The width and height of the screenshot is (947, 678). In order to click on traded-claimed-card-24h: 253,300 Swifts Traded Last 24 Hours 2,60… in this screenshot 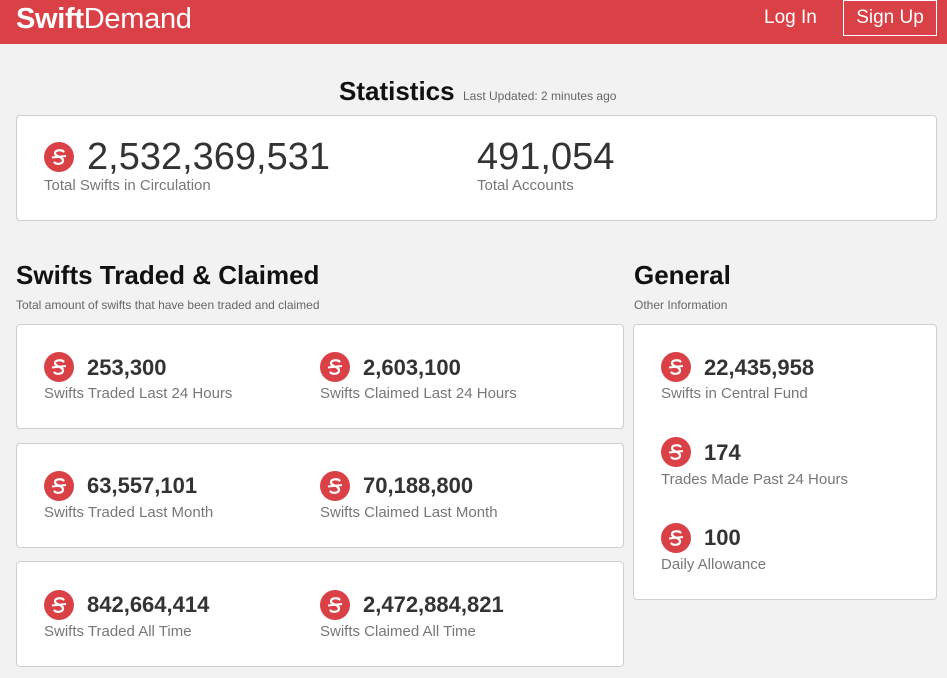, I will do `click(320, 376)`.